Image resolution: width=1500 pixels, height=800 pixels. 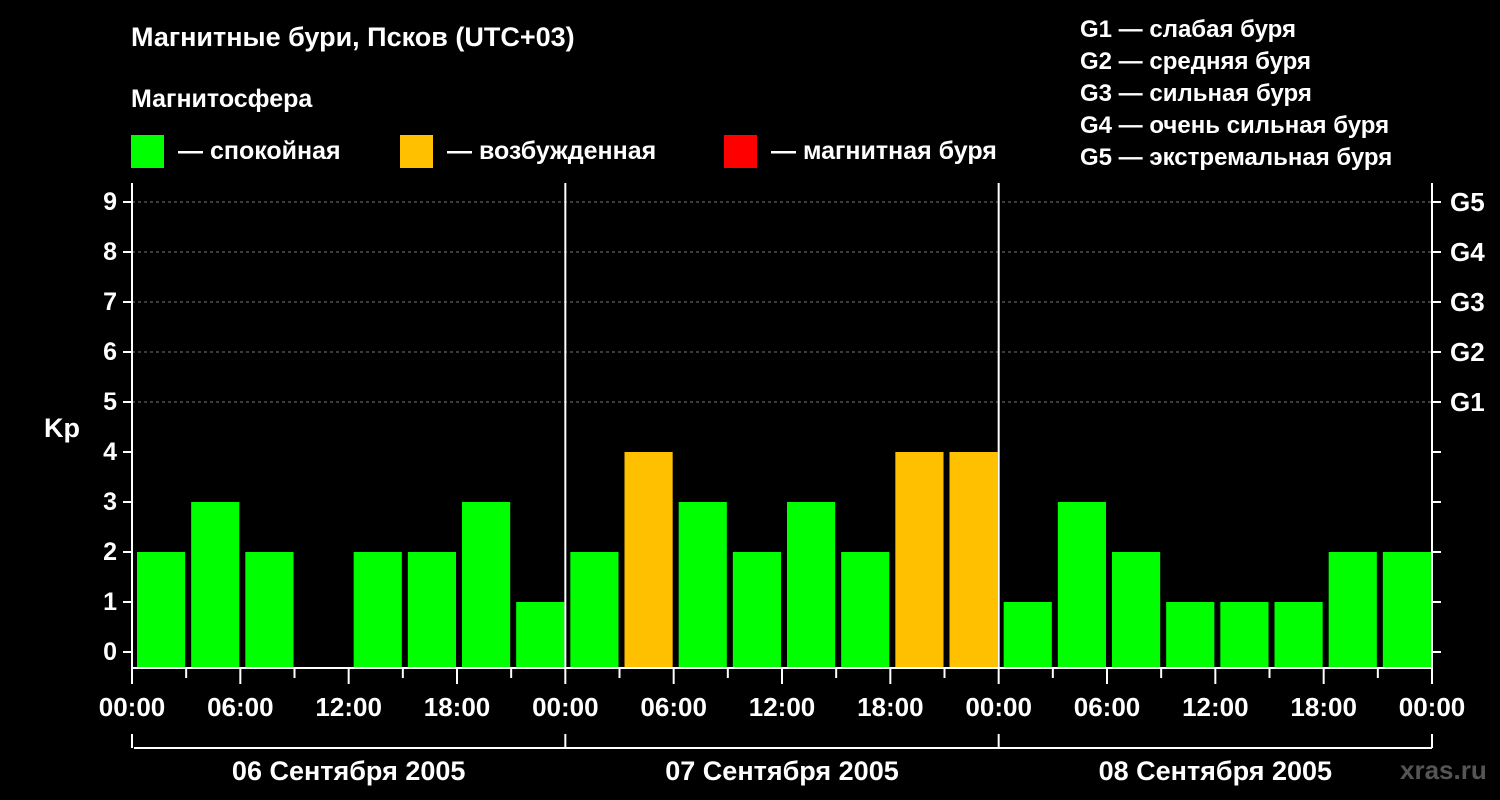 I want to click on y-tick-label-8: 8, so click(x=110, y=252).